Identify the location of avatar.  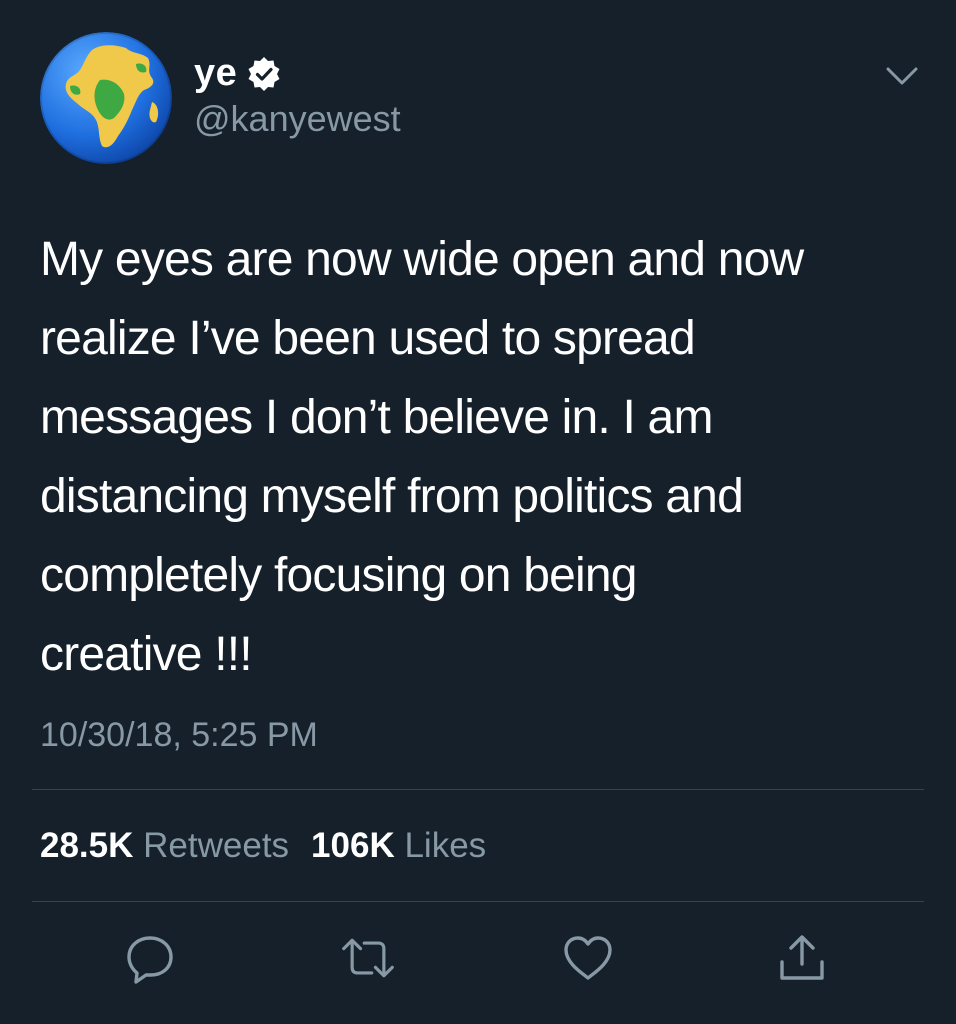
(106, 98).